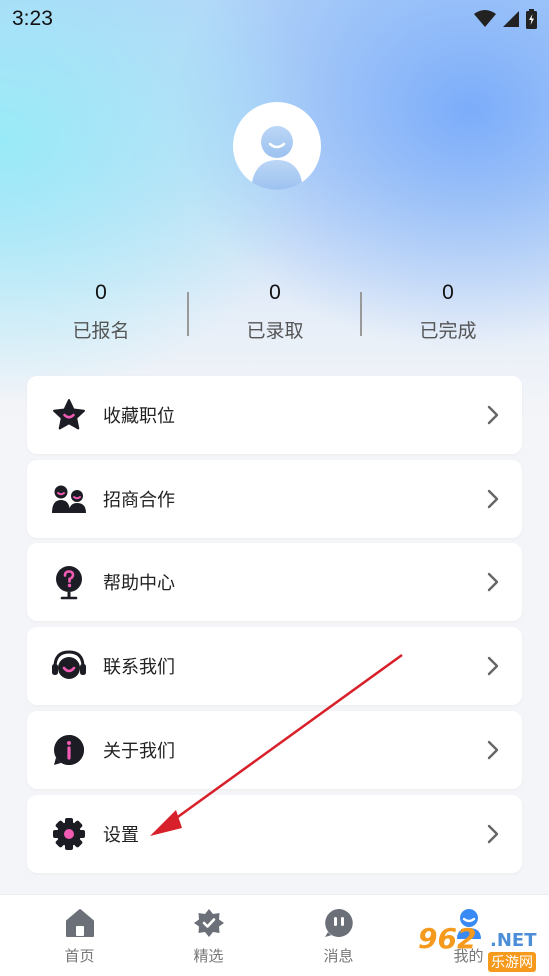  What do you see at coordinates (69, 750) in the screenshot?
I see `info-icon` at bounding box center [69, 750].